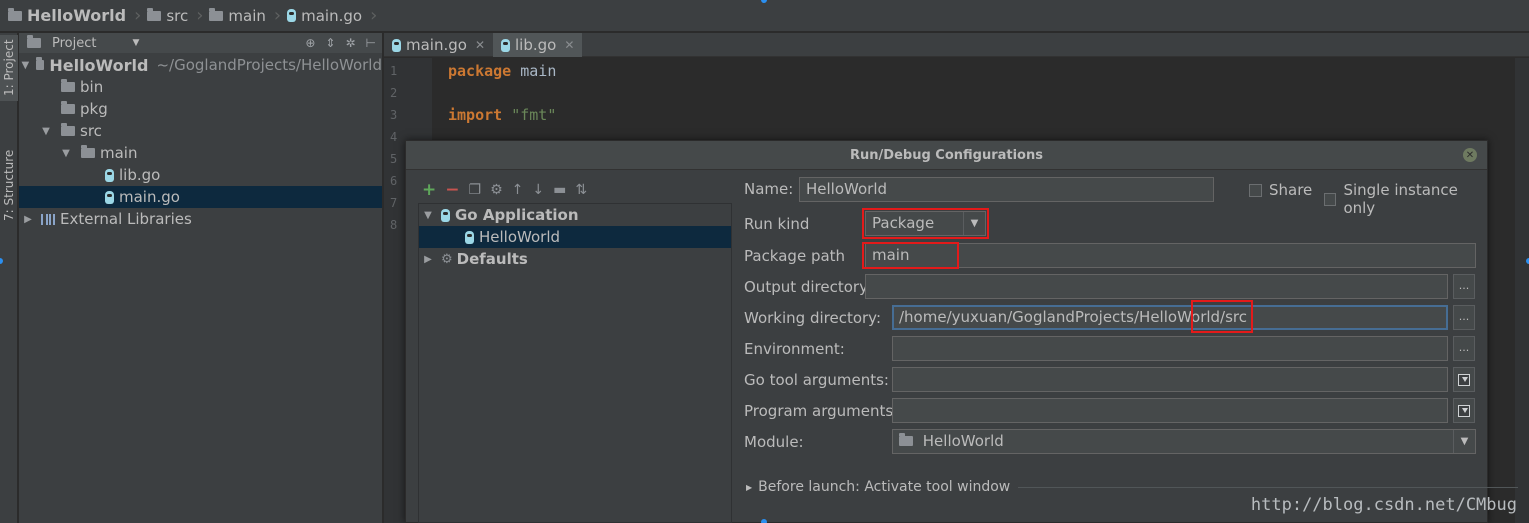 The image size is (1529, 523). I want to click on tree-item-src: ▼ src, so click(200, 131).